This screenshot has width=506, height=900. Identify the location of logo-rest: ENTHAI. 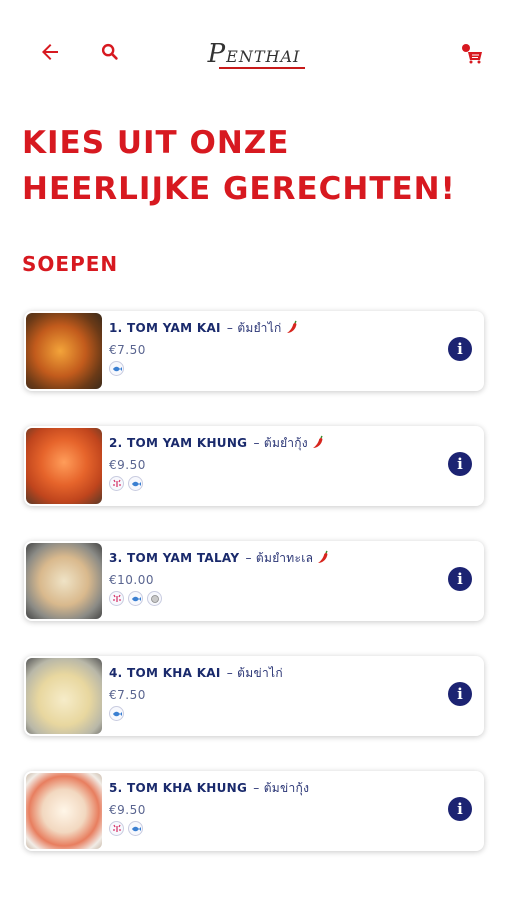
(263, 56).